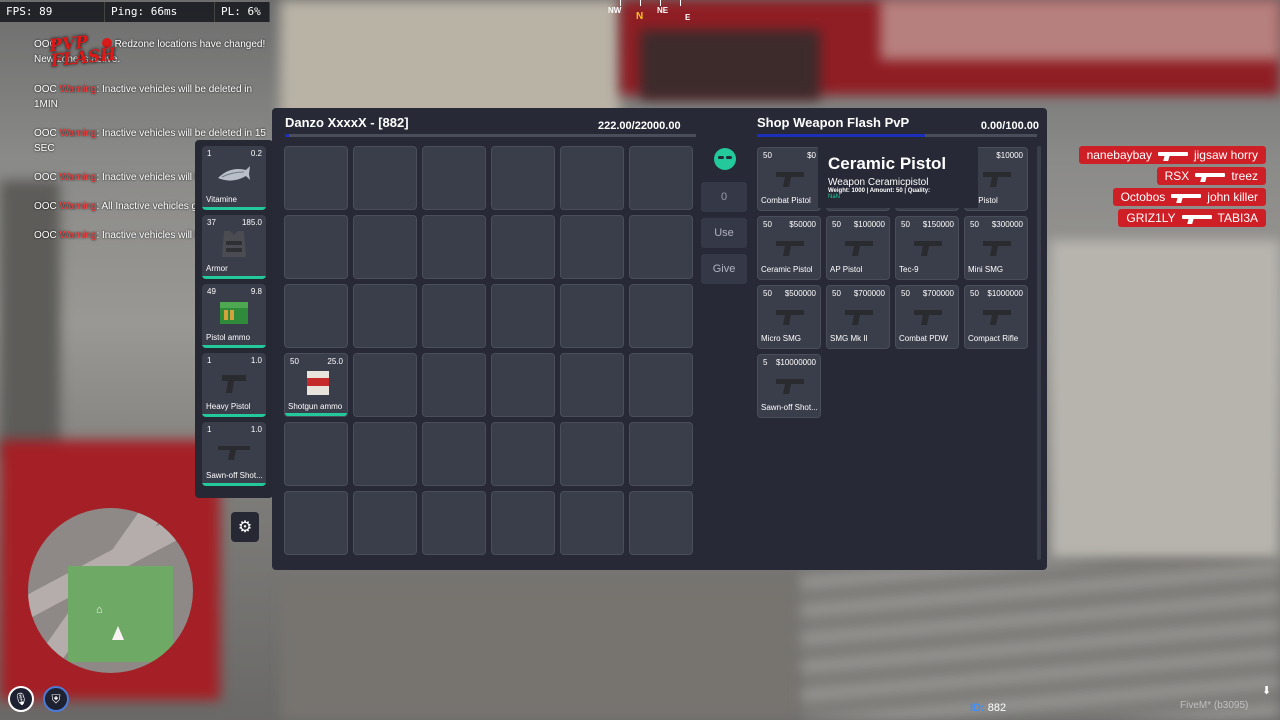  What do you see at coordinates (927, 317) in the screenshot?
I see `shop-item: 50 $700000 Combat PDW` at bounding box center [927, 317].